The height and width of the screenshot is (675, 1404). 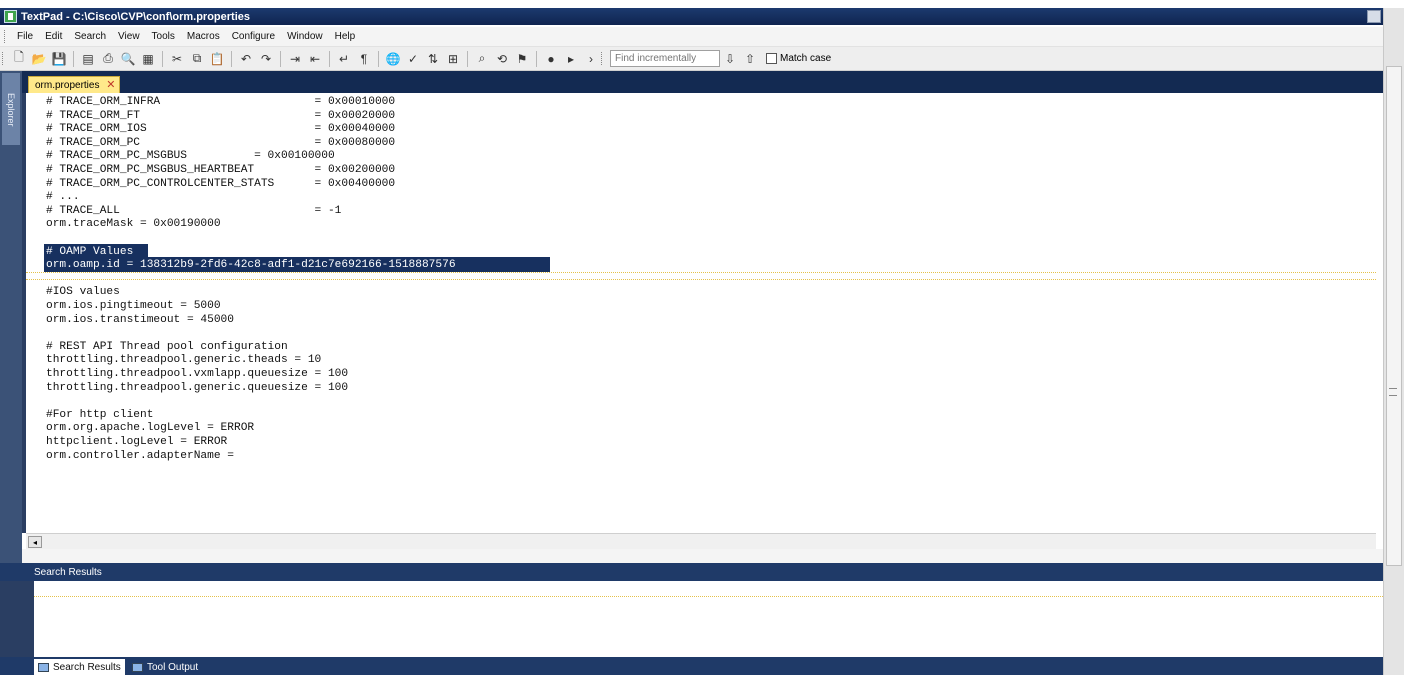 I want to click on editor-line: httpclient.logLevel = ERROR, so click(x=136, y=442).